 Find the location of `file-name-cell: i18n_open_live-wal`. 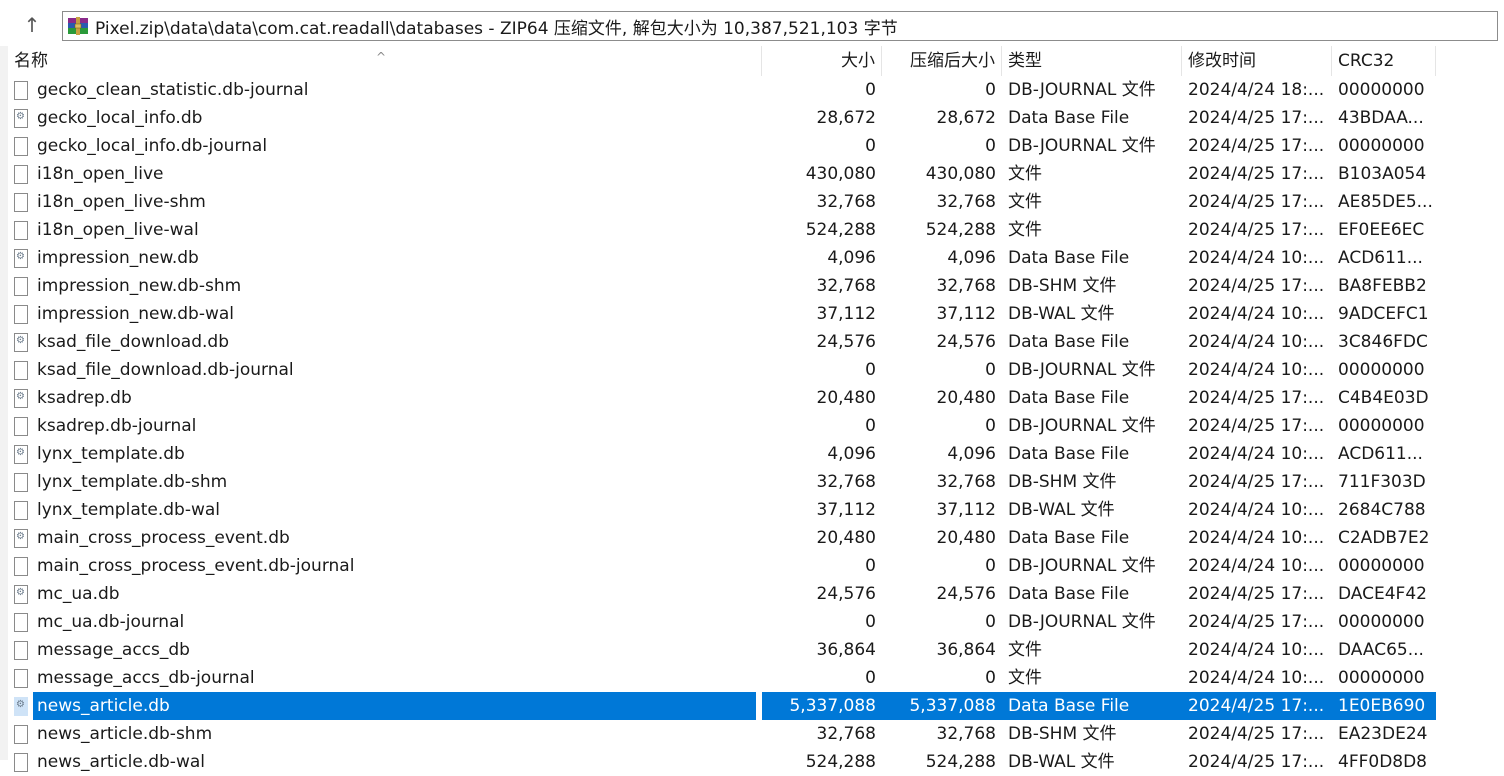

file-name-cell: i18n_open_live-wal is located at coordinates (385, 230).